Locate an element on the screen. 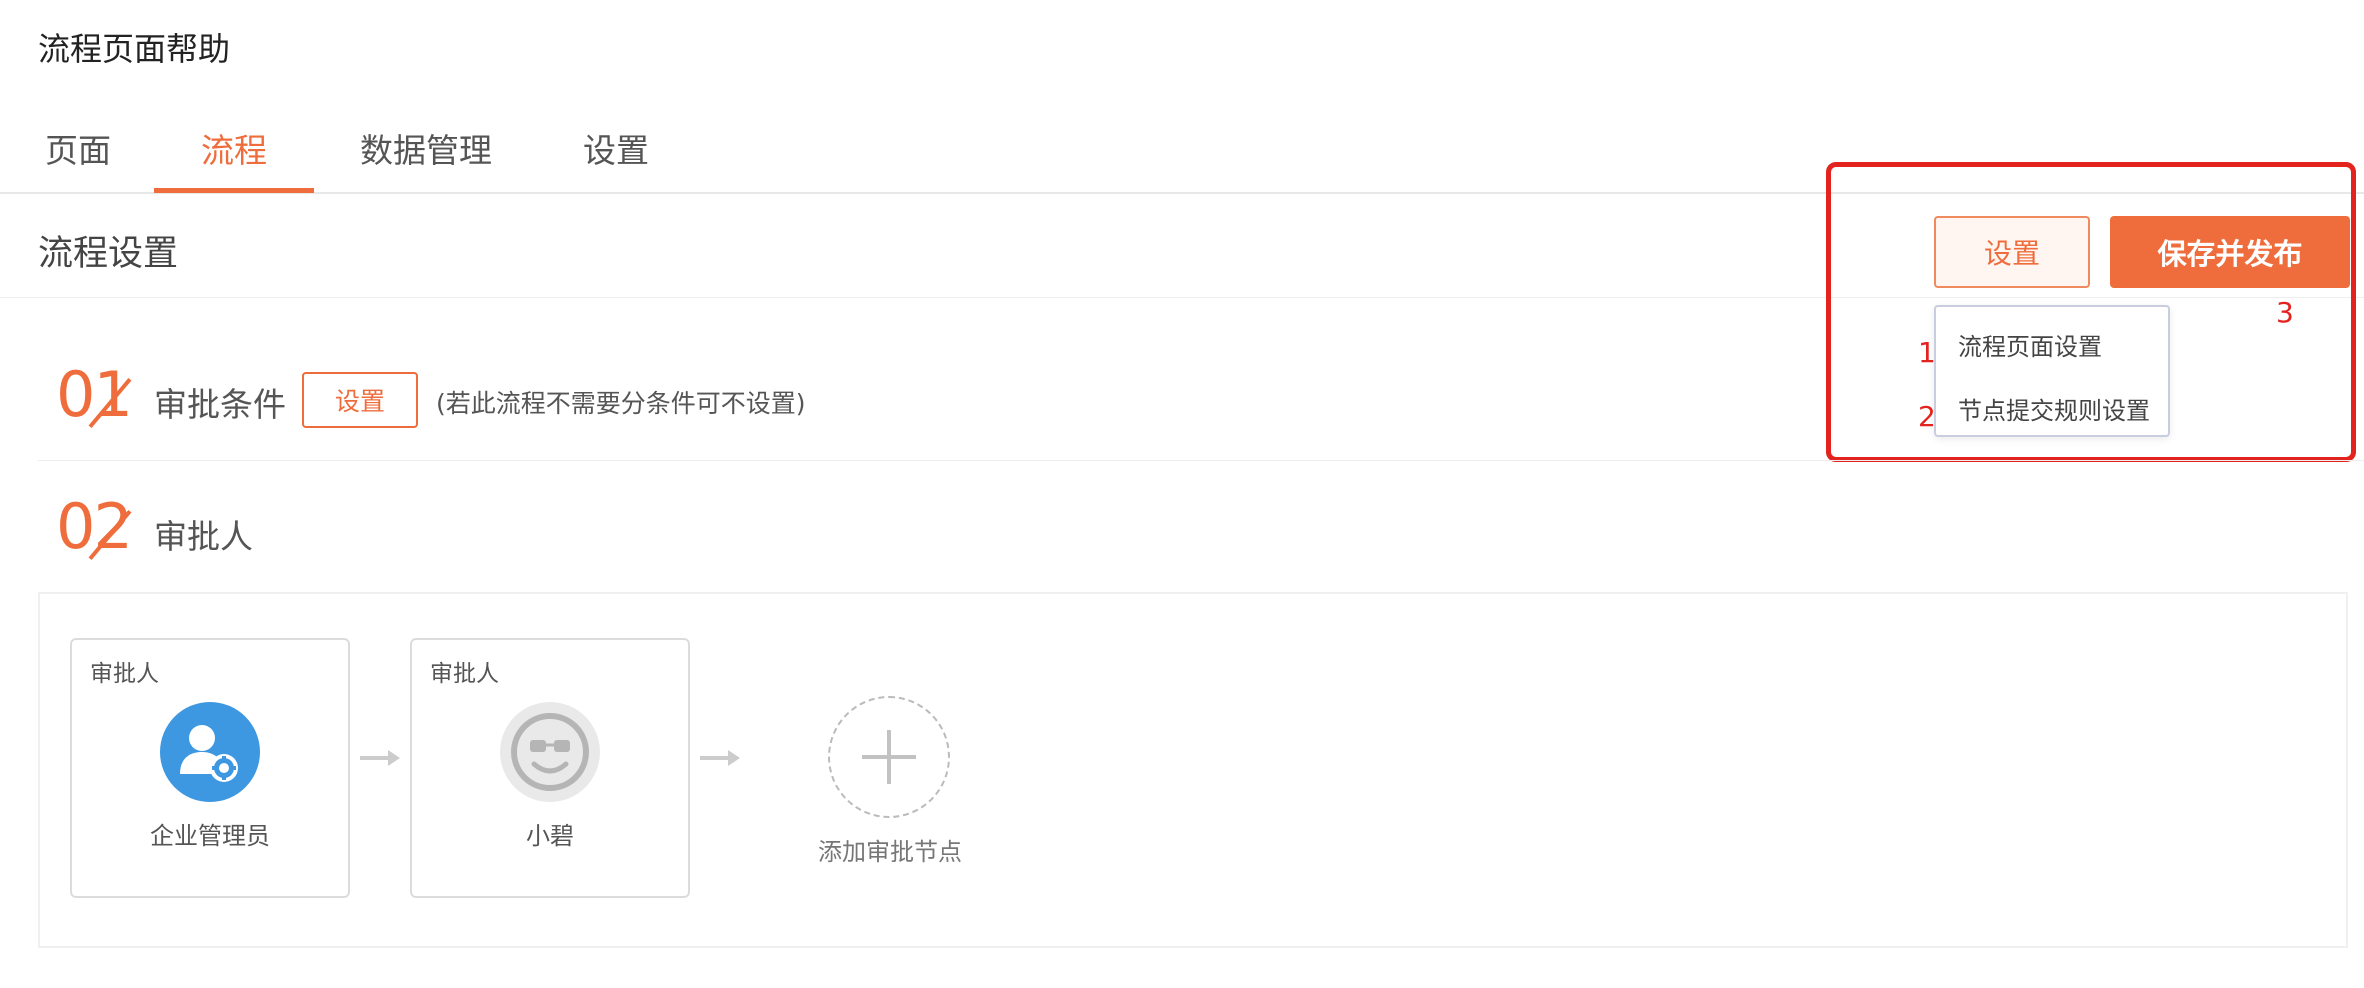  tab-data-management: 数据管理 is located at coordinates (426, 148).